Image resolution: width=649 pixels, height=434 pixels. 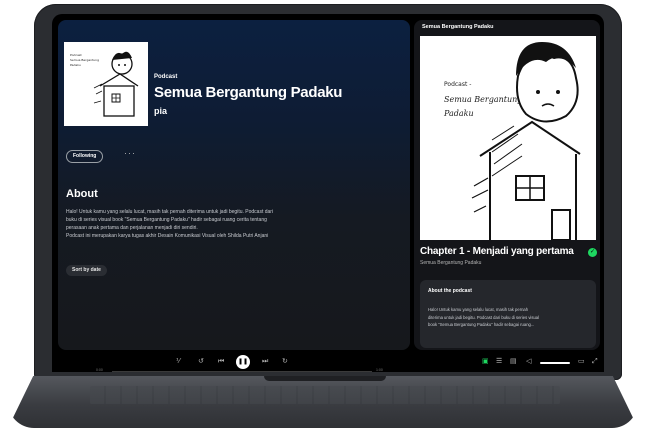 What do you see at coordinates (130, 153) in the screenshot?
I see `more-options-icon: ···` at bounding box center [130, 153].